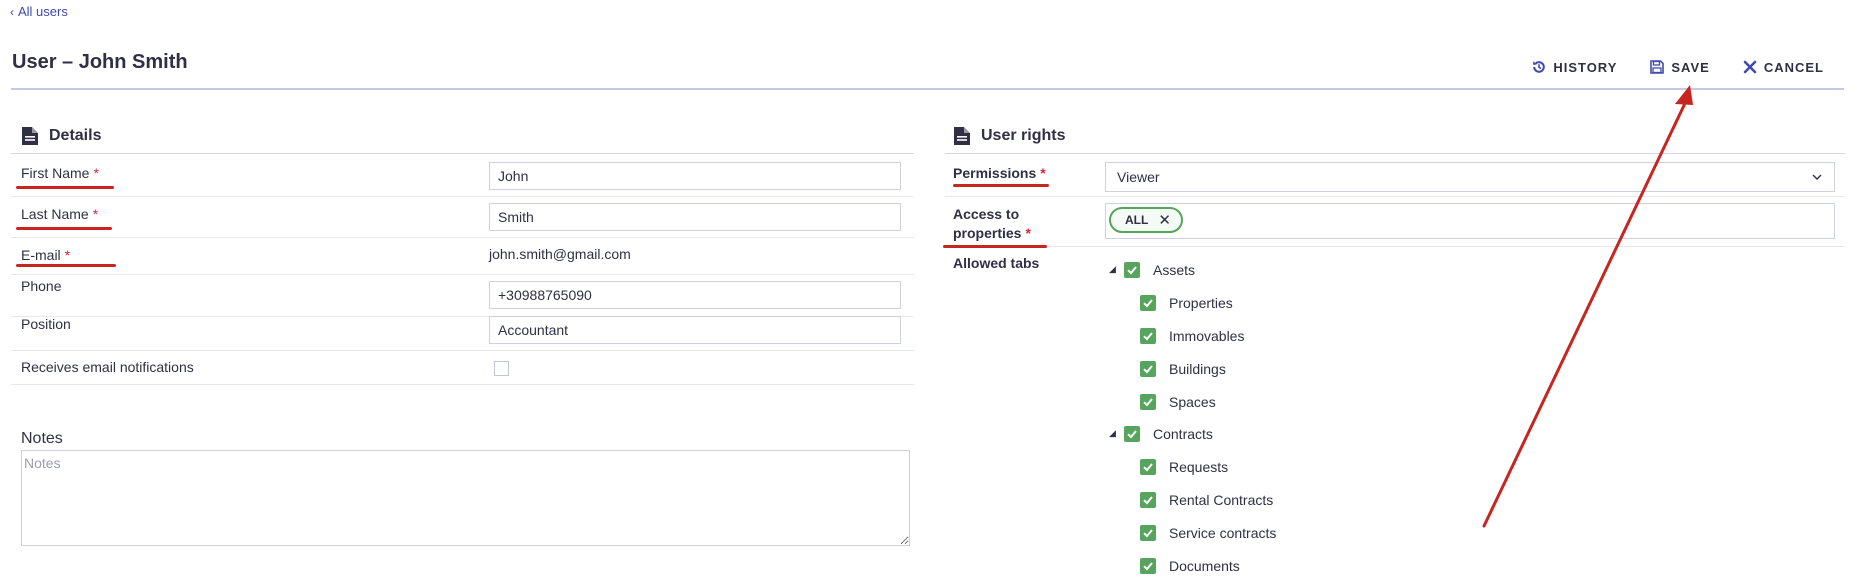  I want to click on tree-item-service-contracts: Service contracts, so click(1208, 533).